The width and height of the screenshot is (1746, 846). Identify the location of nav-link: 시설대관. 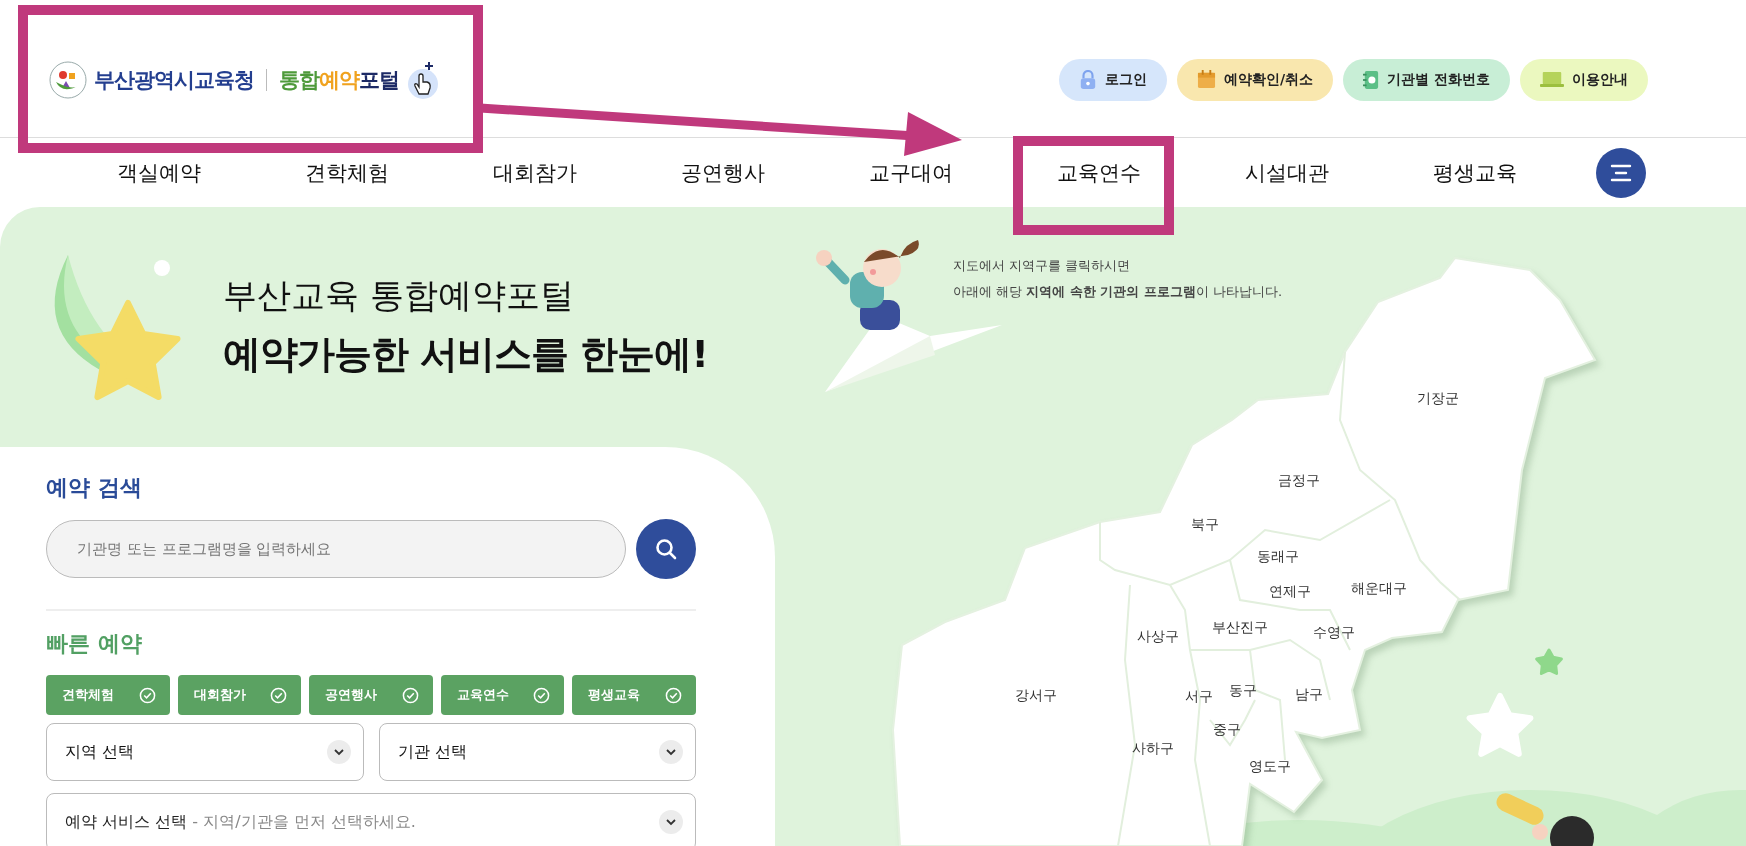
(1287, 172).